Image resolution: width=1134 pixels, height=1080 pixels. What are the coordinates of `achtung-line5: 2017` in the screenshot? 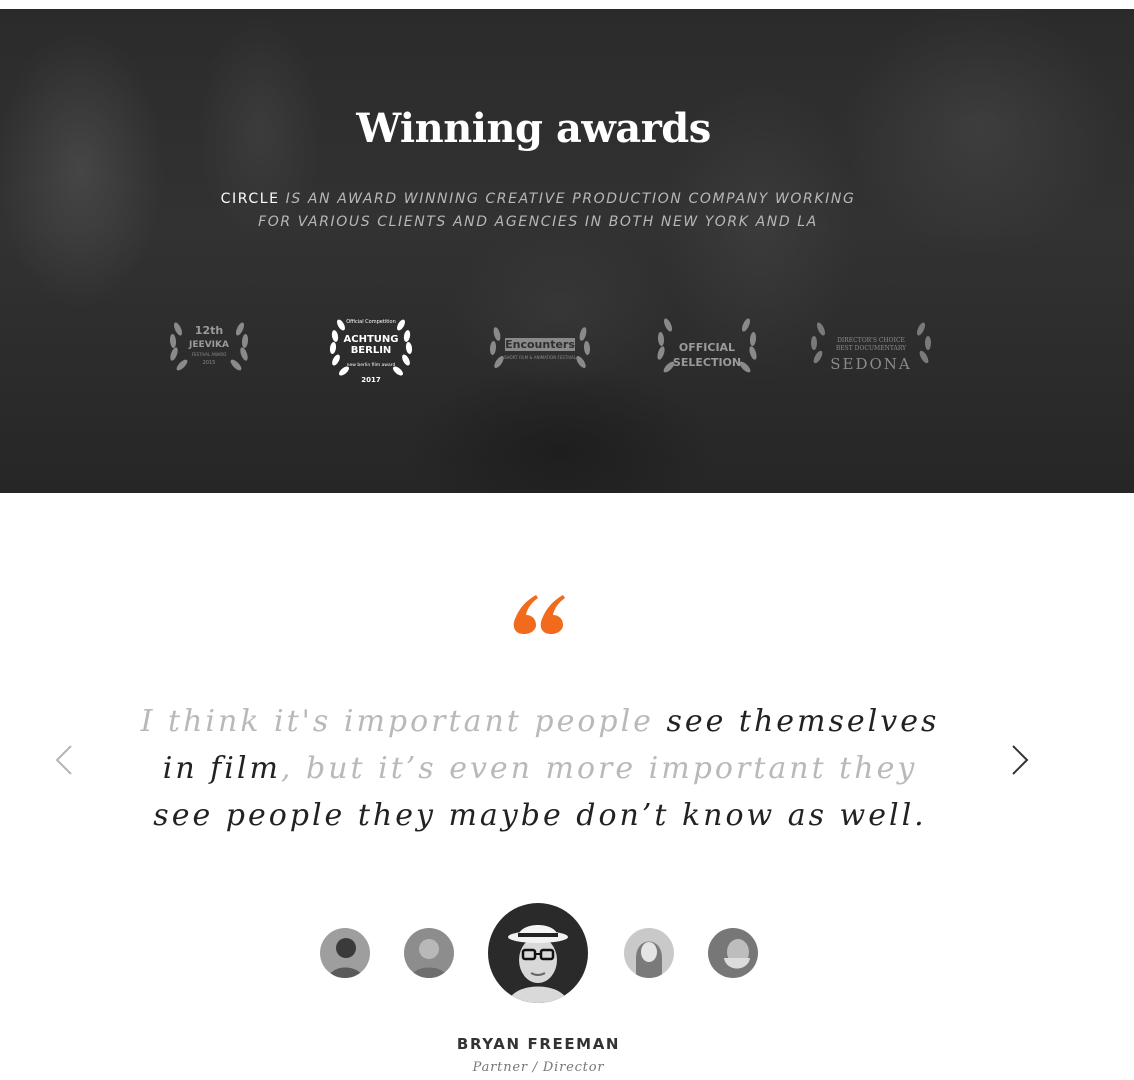 It's located at (371, 380).